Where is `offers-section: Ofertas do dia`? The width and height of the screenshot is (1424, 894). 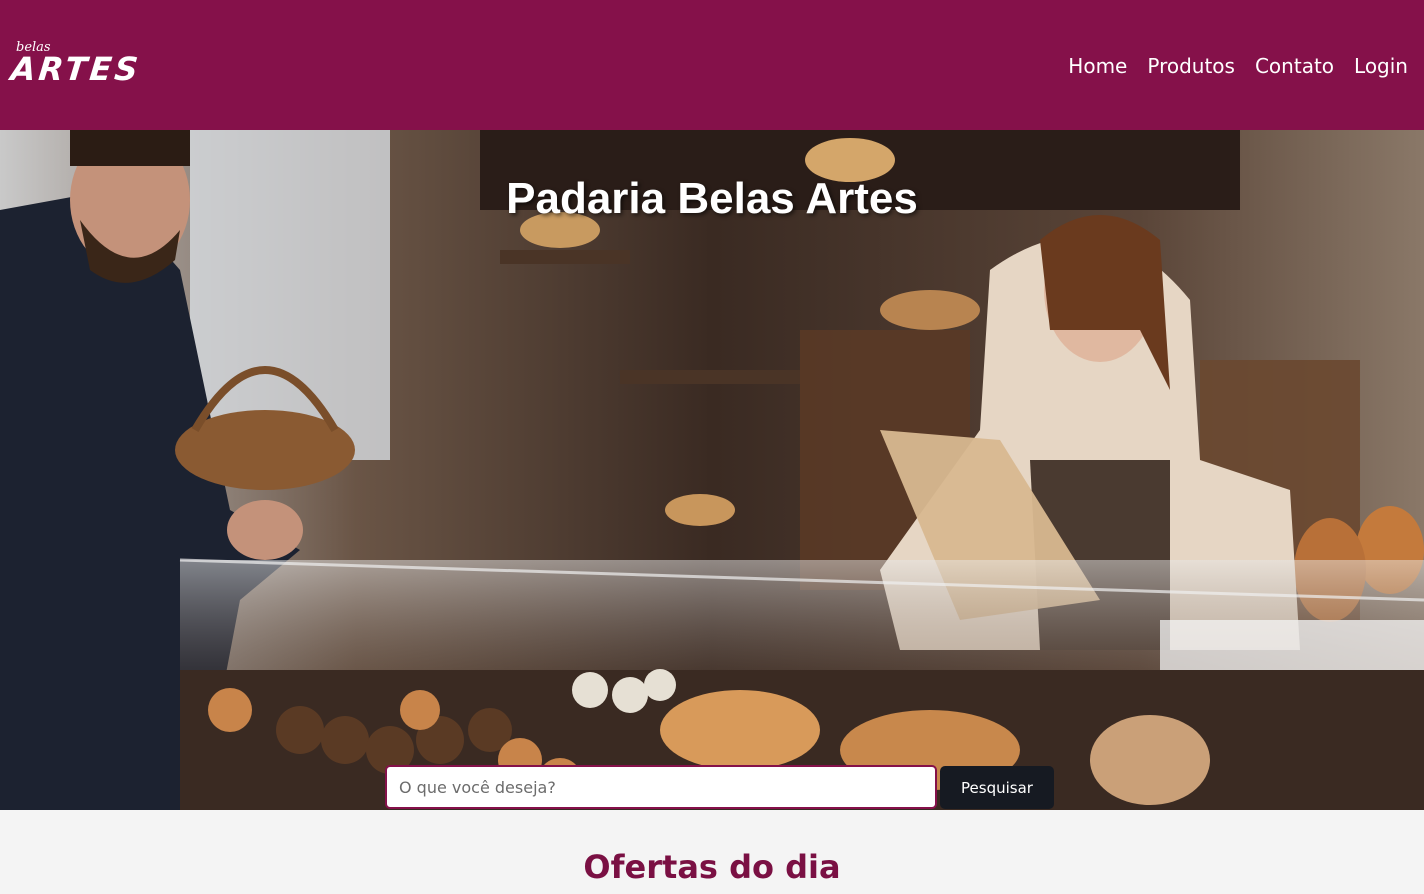
offers-section: Ofertas do dia is located at coordinates (712, 852).